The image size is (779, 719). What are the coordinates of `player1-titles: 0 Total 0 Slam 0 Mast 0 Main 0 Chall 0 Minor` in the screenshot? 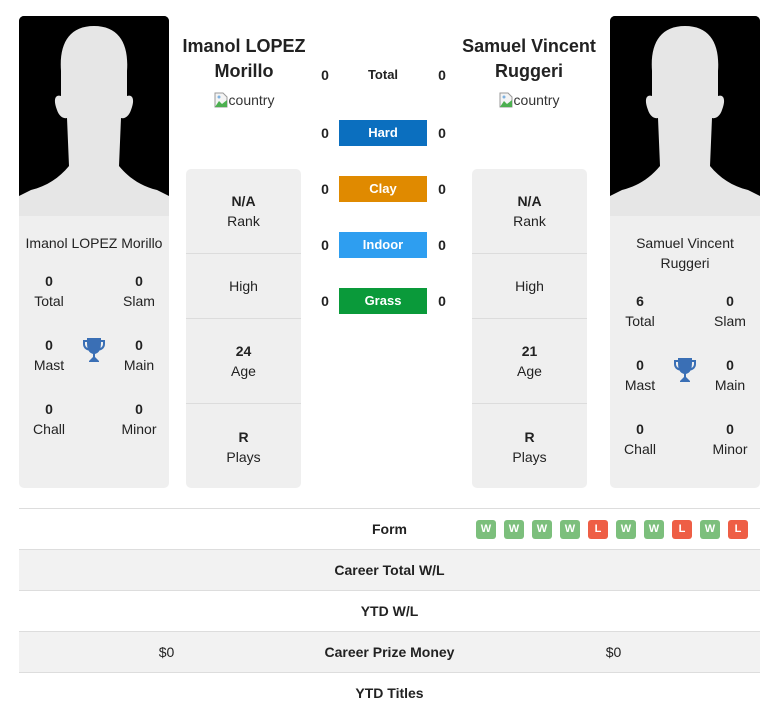 It's located at (94, 367).